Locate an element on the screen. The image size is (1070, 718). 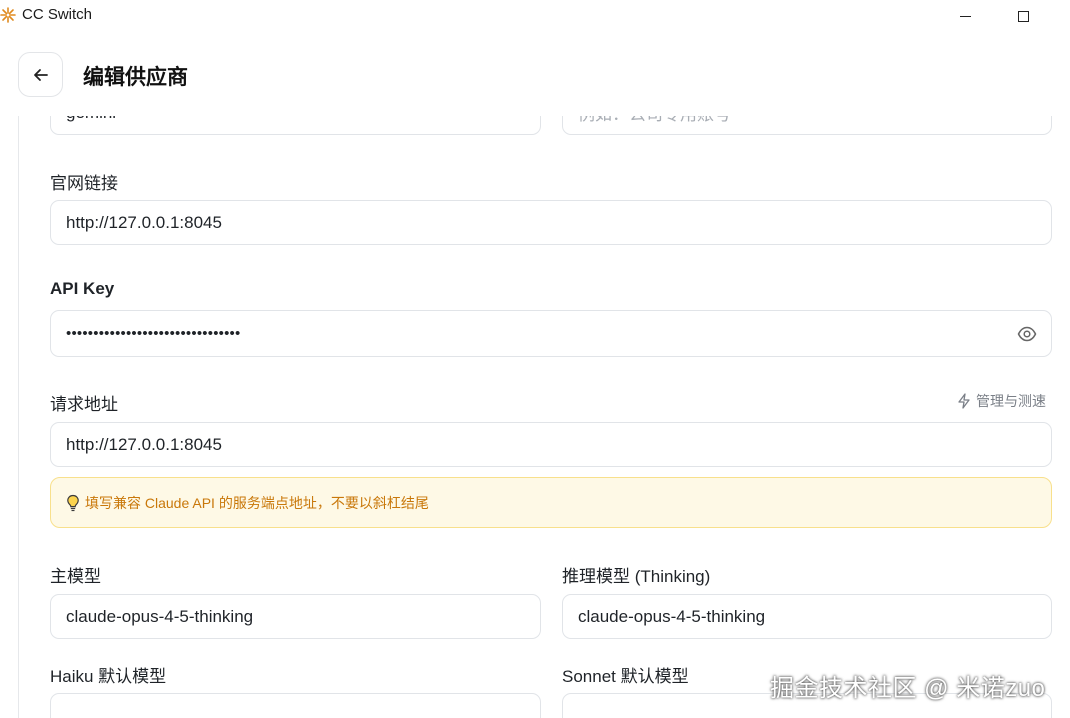
haiku-model-input is located at coordinates (295, 705).